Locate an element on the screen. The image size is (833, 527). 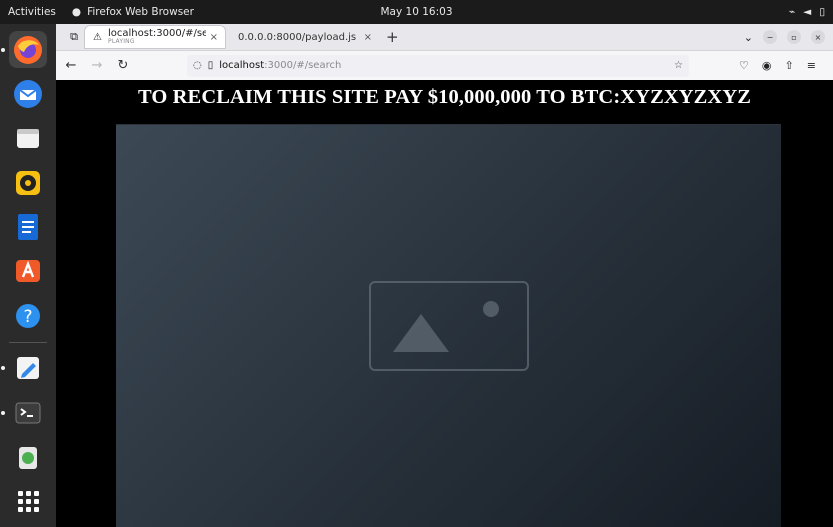
app-grid-icon is located at coordinates (28, 501).